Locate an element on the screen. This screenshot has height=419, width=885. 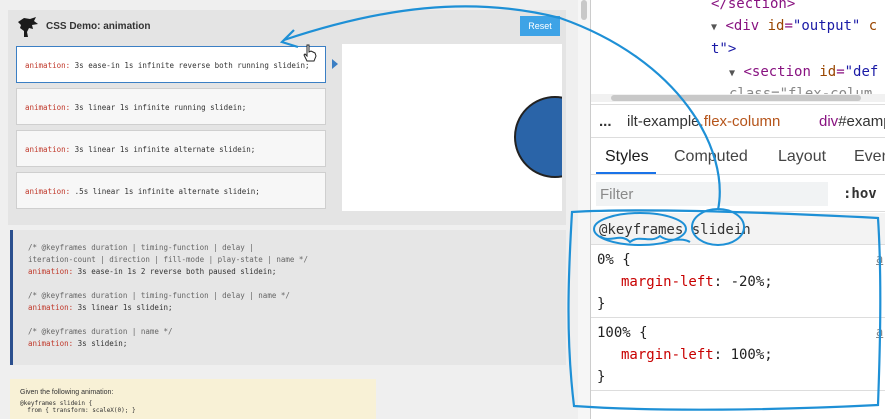
keyframes-header: @keyframes slidein is located at coordinates (738, 229).